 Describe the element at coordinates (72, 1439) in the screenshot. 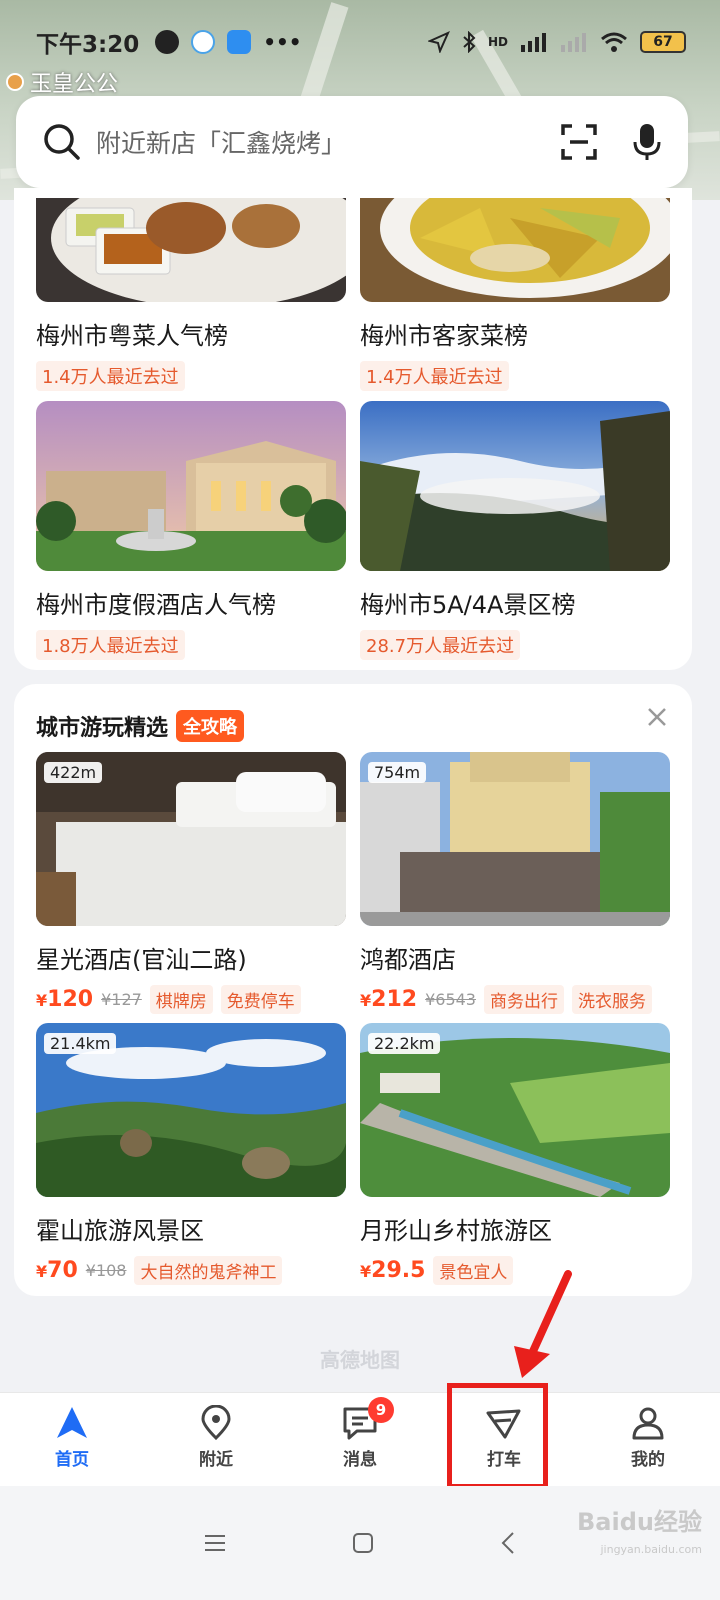

I see `tab-home: 首页` at that location.